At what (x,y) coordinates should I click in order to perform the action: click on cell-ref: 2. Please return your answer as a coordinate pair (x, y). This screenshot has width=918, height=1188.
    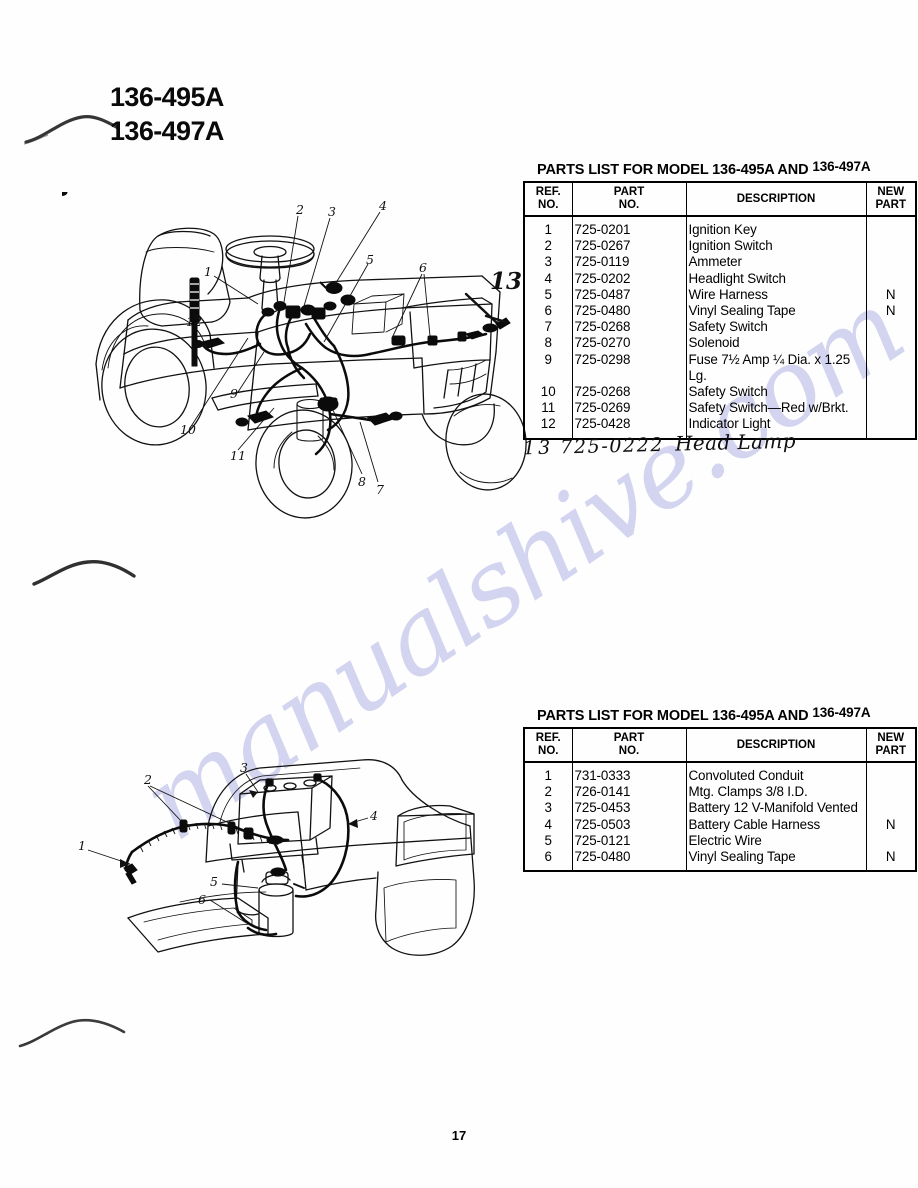
    Looking at the image, I should click on (548, 246).